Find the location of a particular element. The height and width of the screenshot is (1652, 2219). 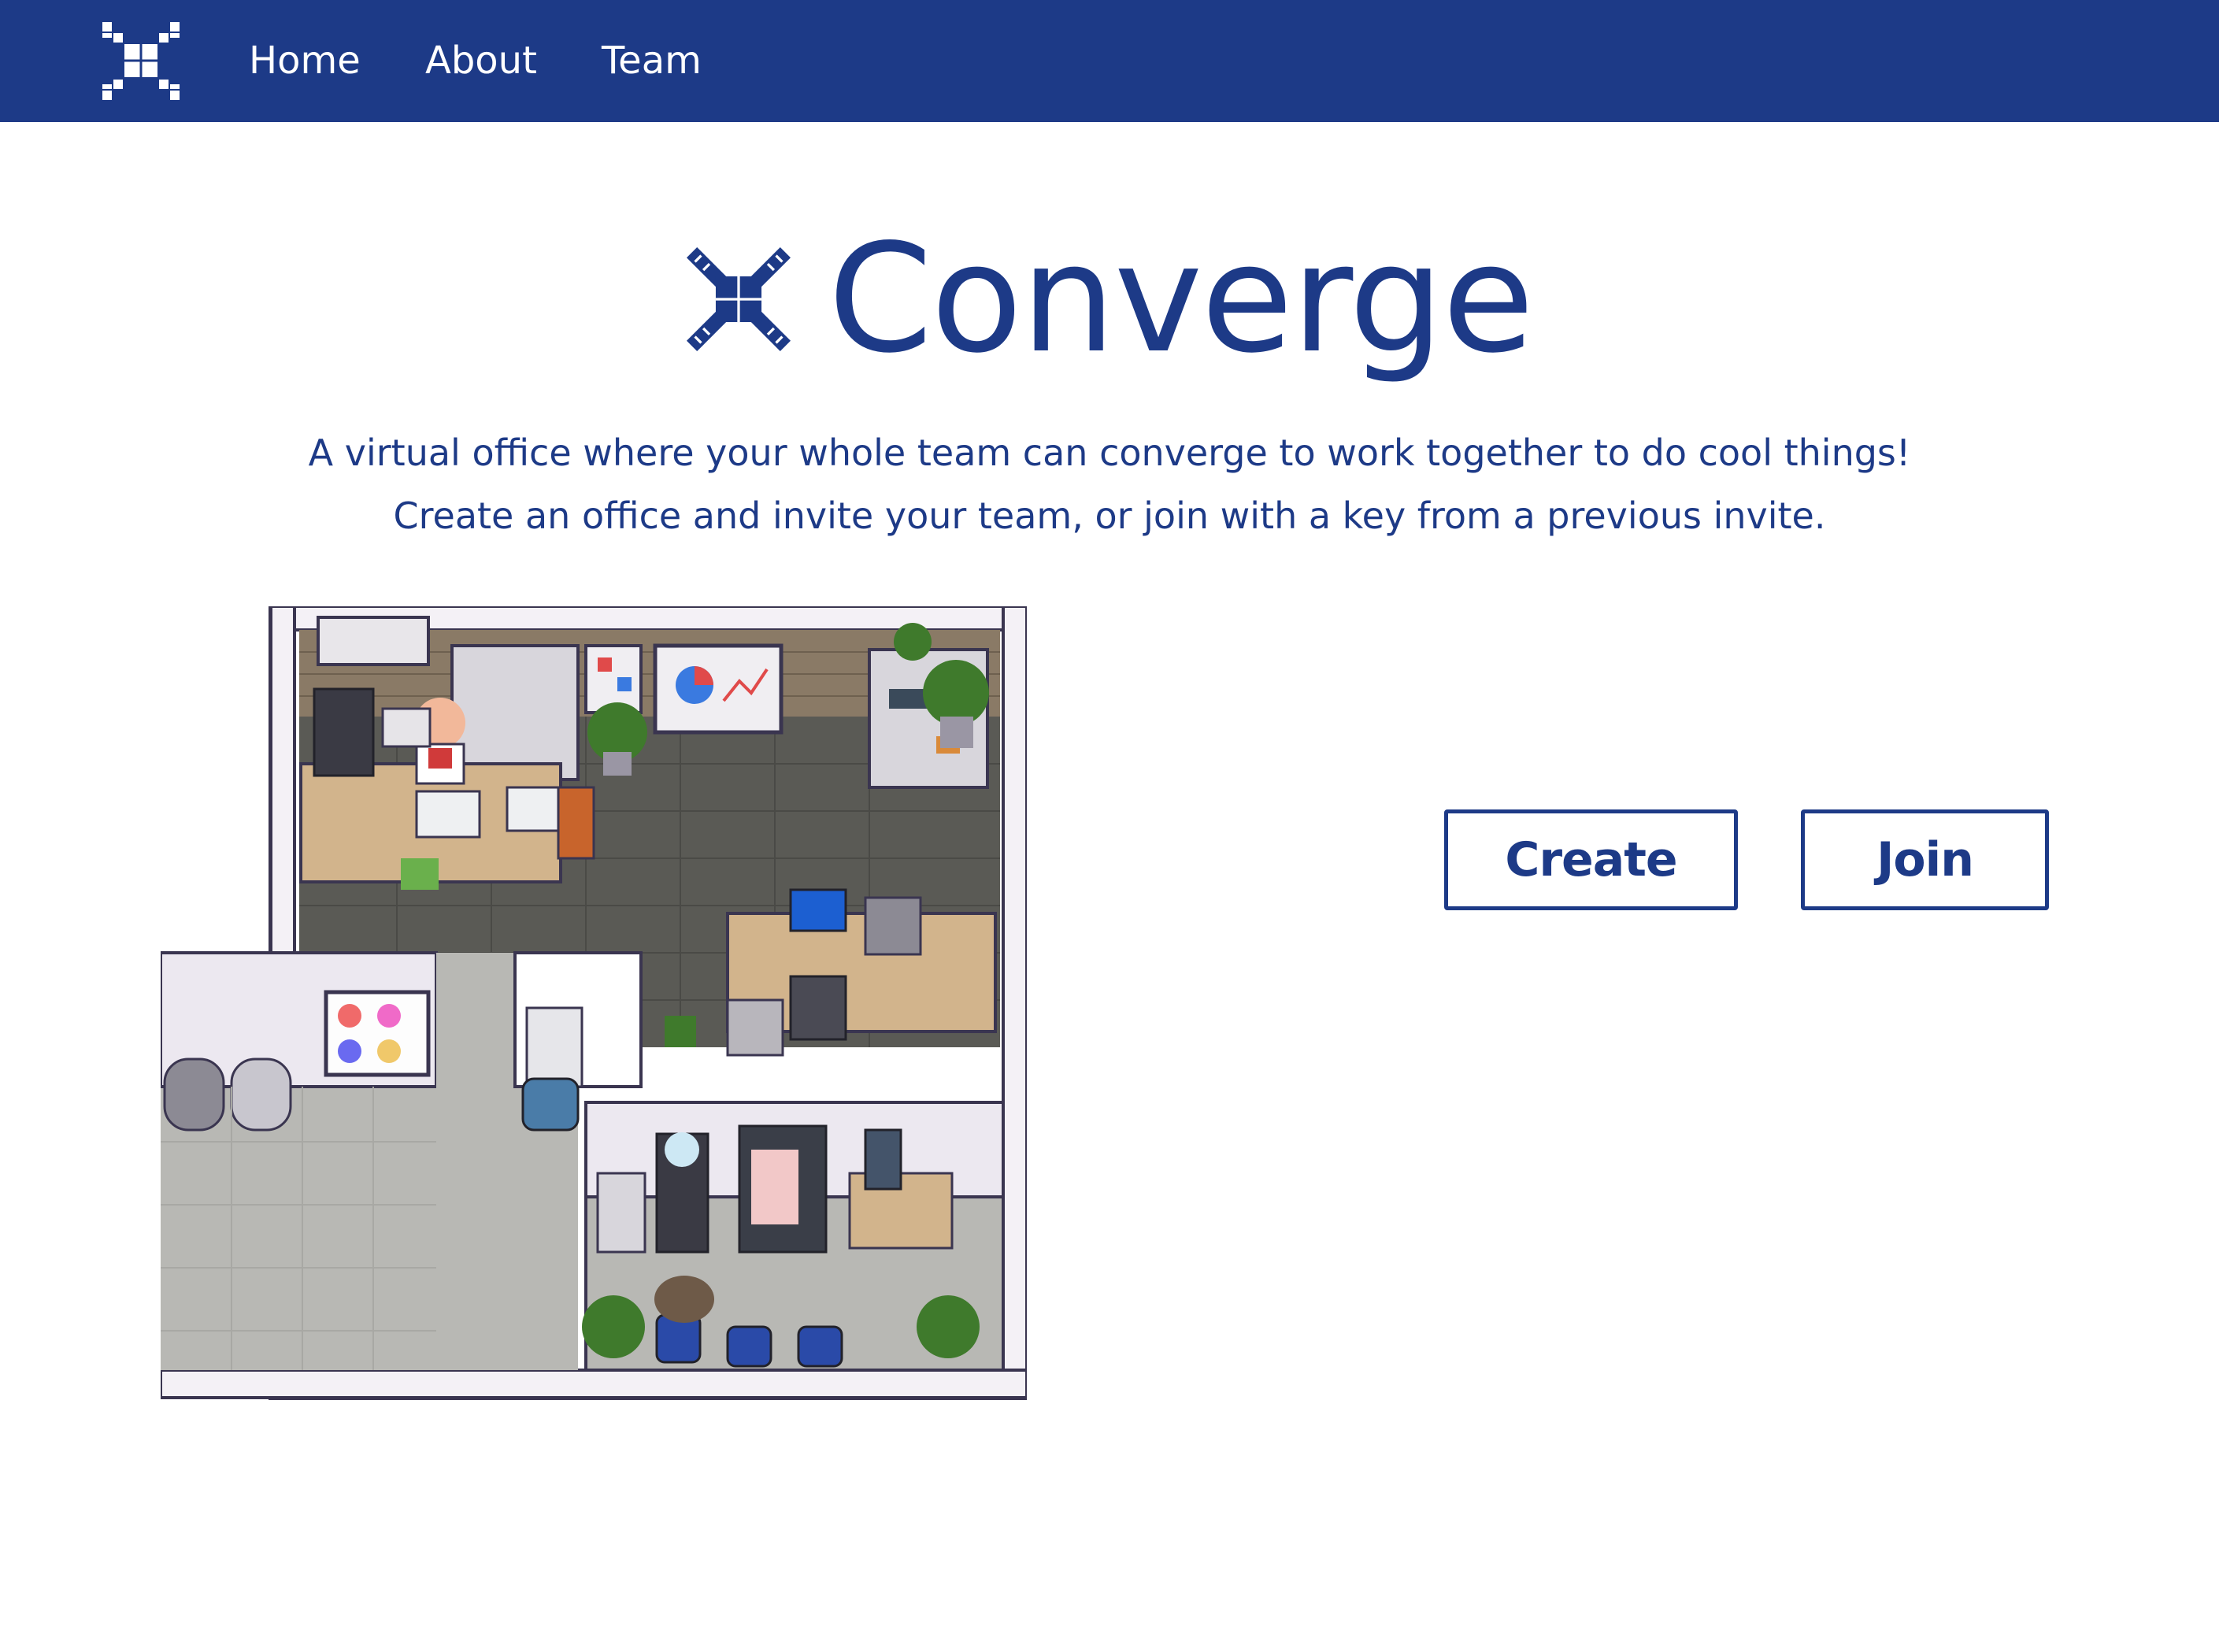

nav-link-home: Home is located at coordinates (305, 61).